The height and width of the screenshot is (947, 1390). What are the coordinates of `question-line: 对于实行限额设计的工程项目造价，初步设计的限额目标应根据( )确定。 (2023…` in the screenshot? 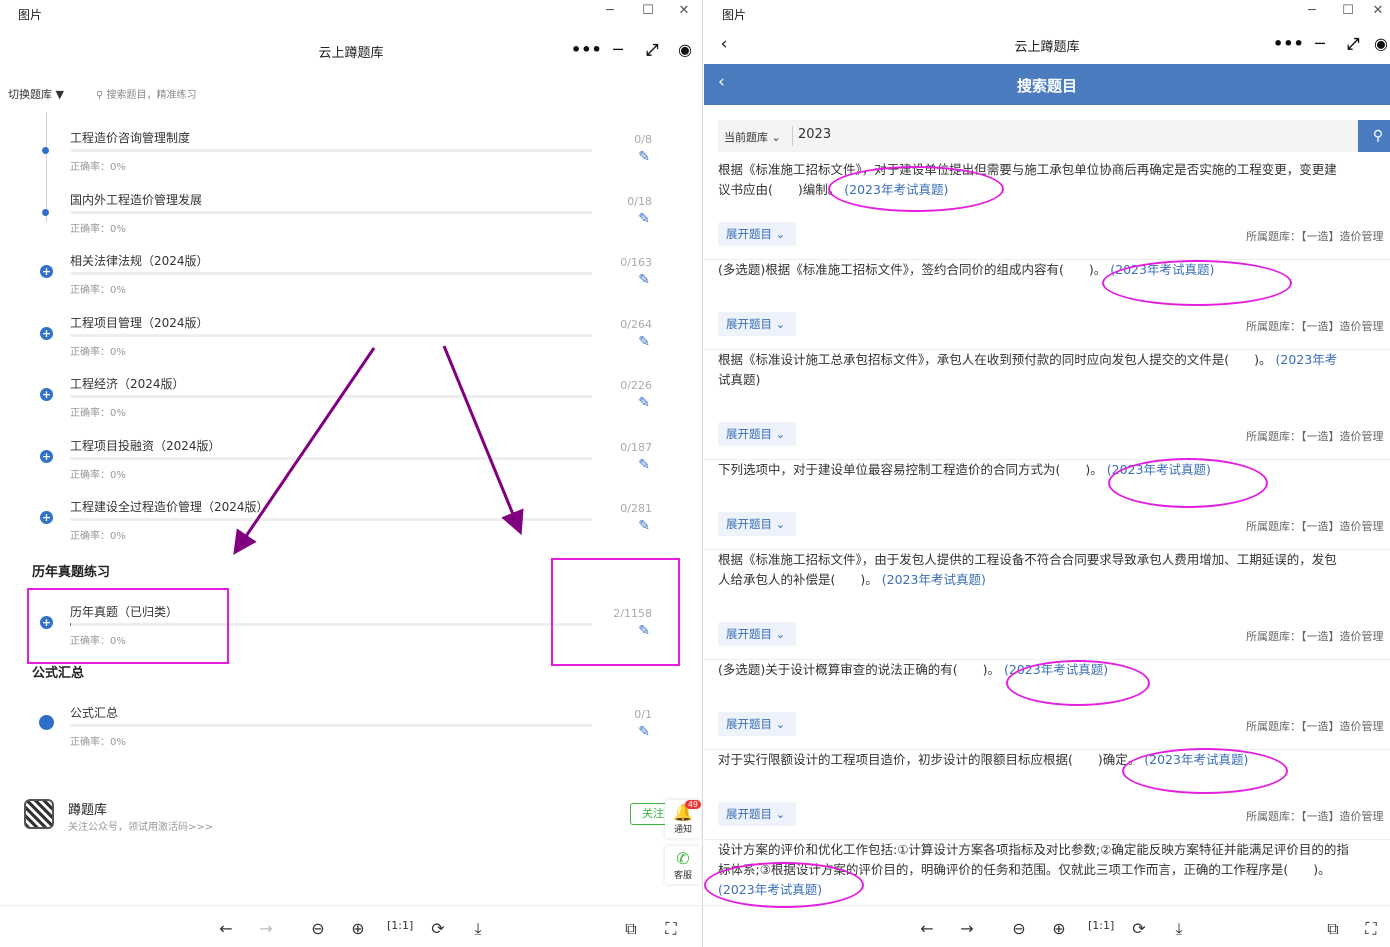 It's located at (983, 759).